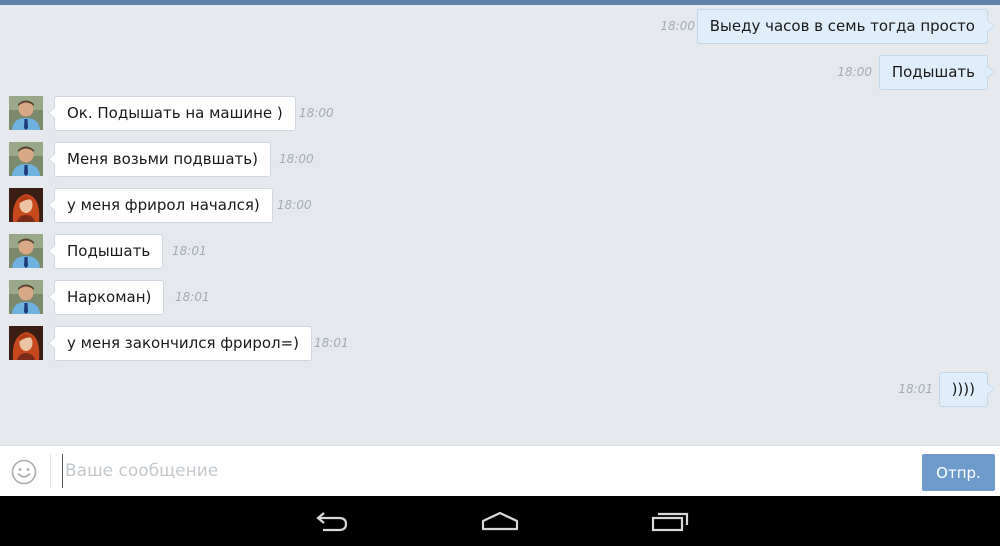 The width and height of the screenshot is (1000, 546). Describe the element at coordinates (160, 205) in the screenshot. I see `incoming-message-bubble: у меня фрирол начался)` at that location.